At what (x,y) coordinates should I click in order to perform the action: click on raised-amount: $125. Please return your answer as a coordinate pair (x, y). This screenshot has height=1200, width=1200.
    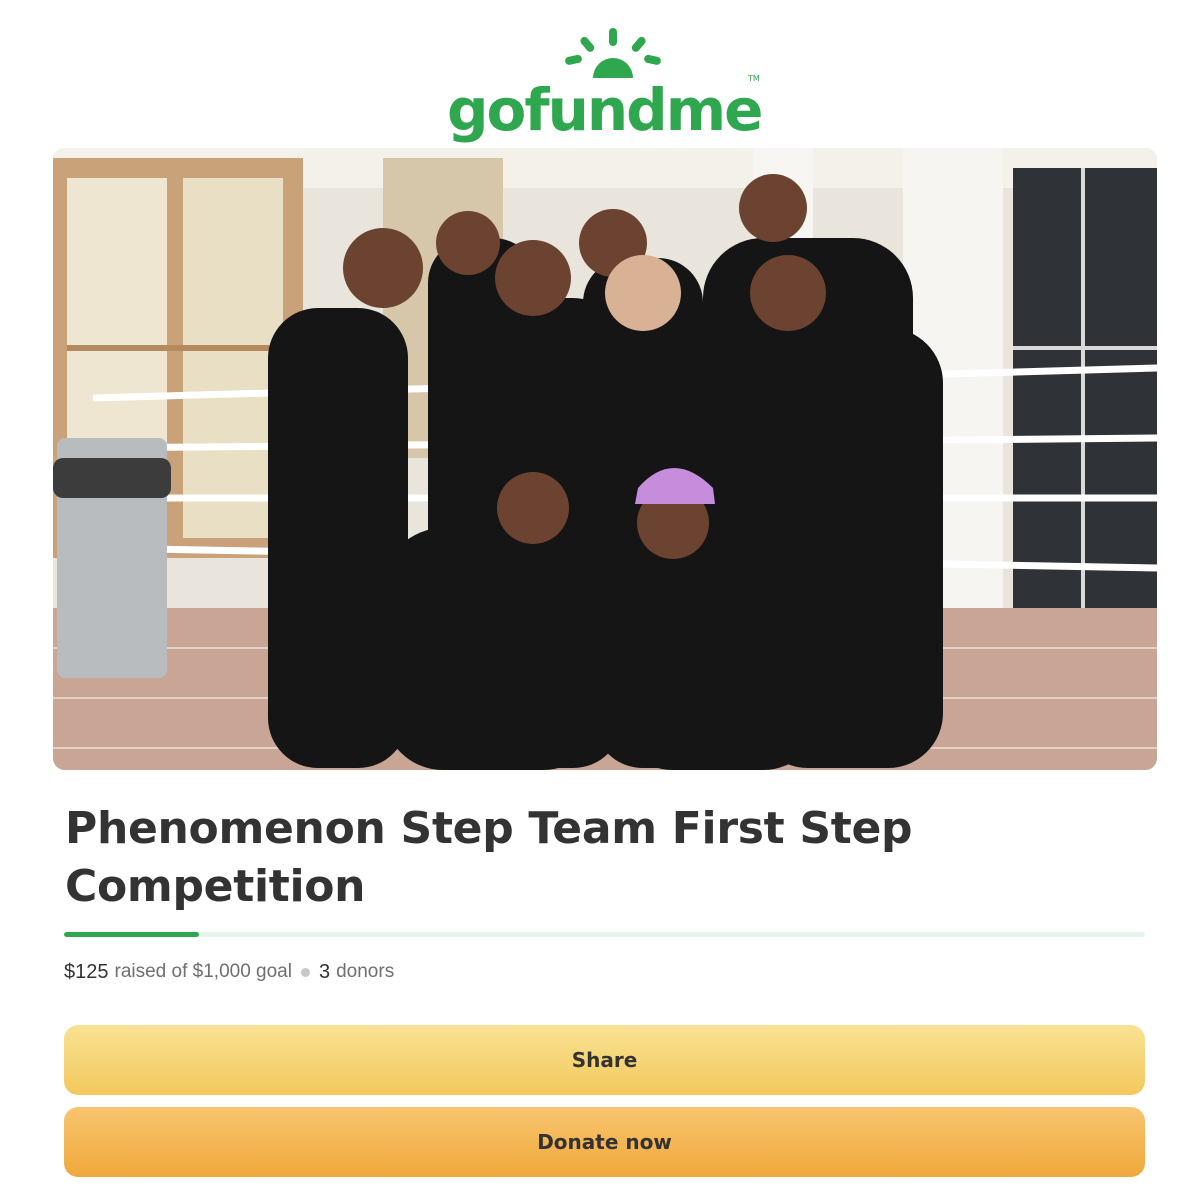
    Looking at the image, I should click on (86, 971).